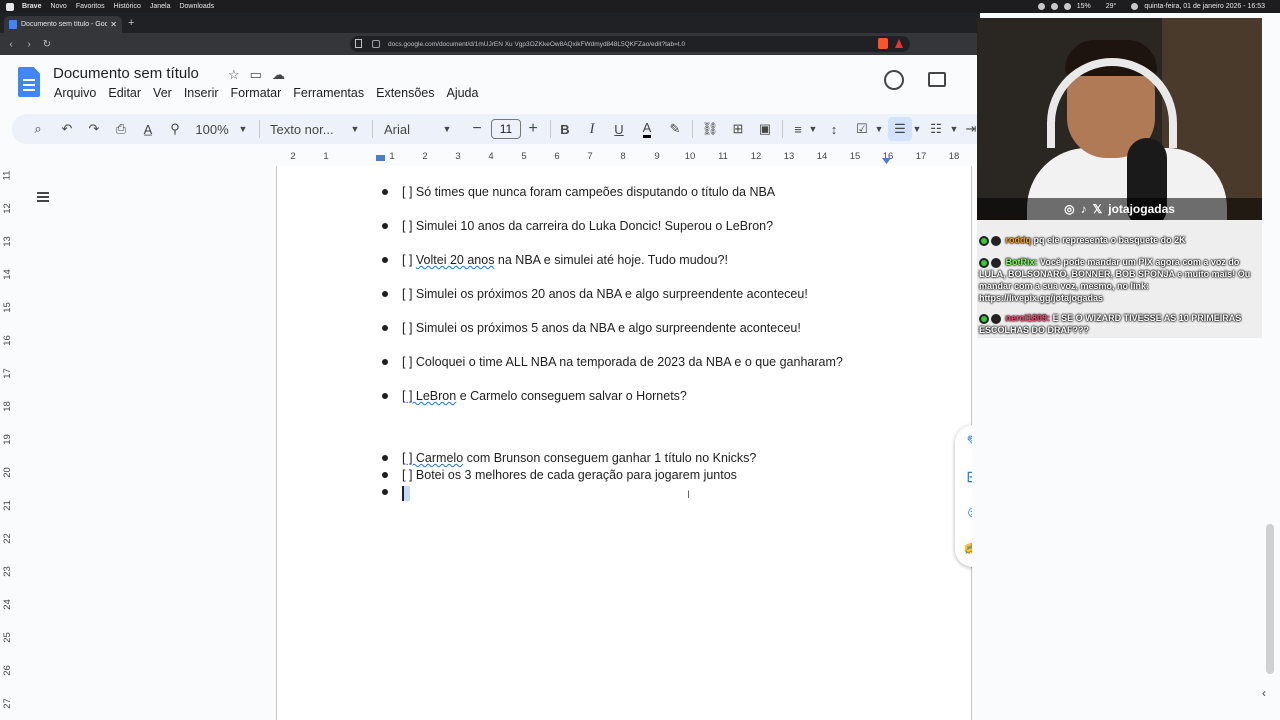  I want to click on menu-inserir: Inserir, so click(201, 93).